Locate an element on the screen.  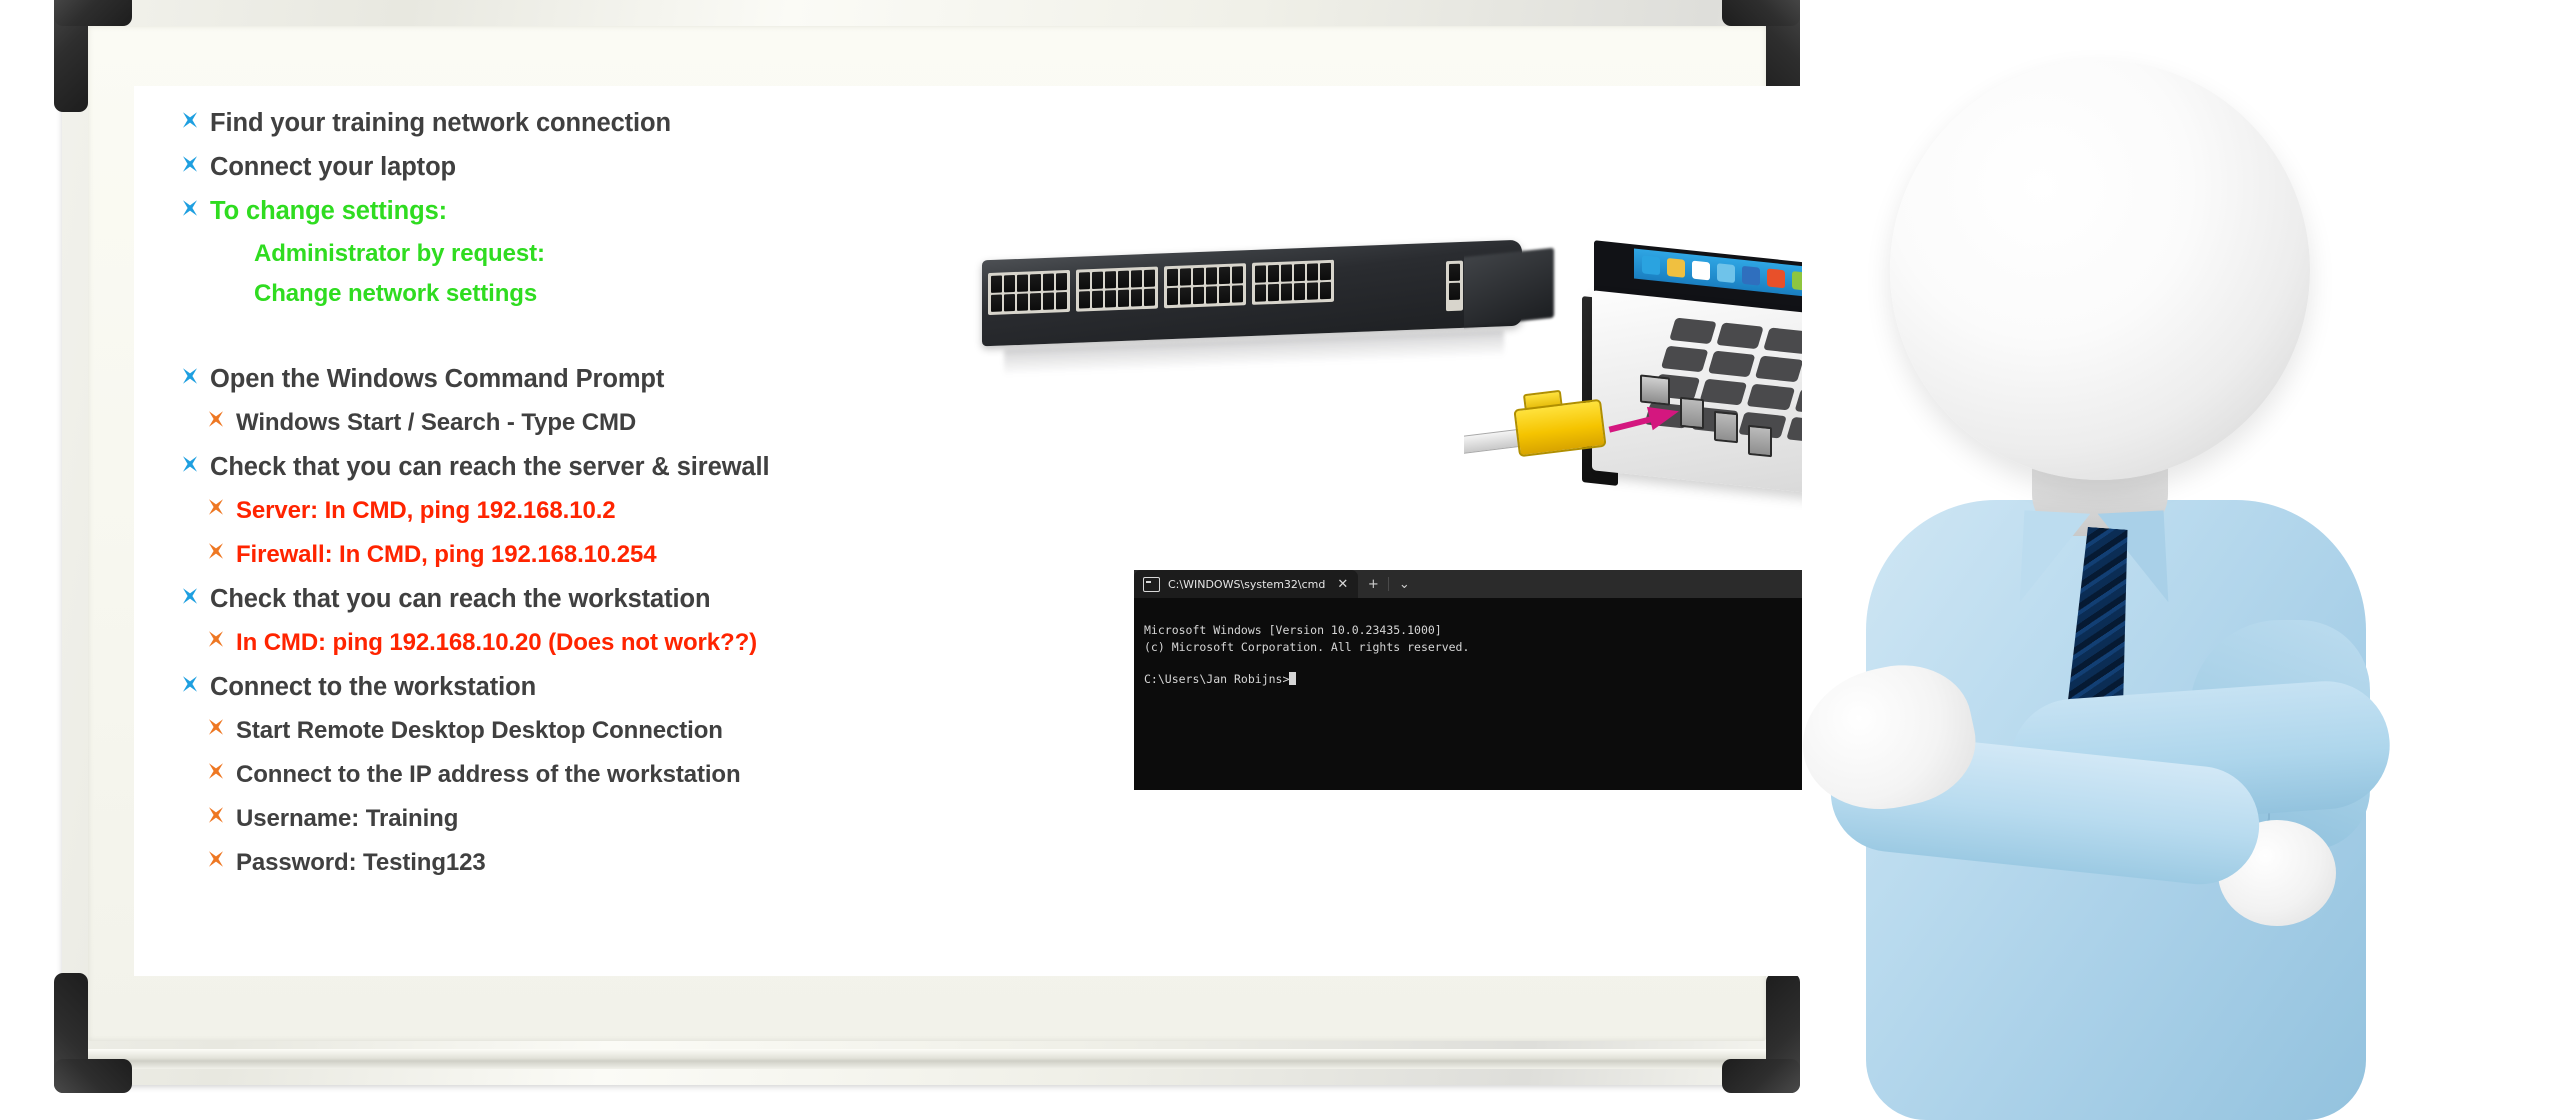
bullet-item: Check that you can reach the workstation is located at coordinates (575, 608).